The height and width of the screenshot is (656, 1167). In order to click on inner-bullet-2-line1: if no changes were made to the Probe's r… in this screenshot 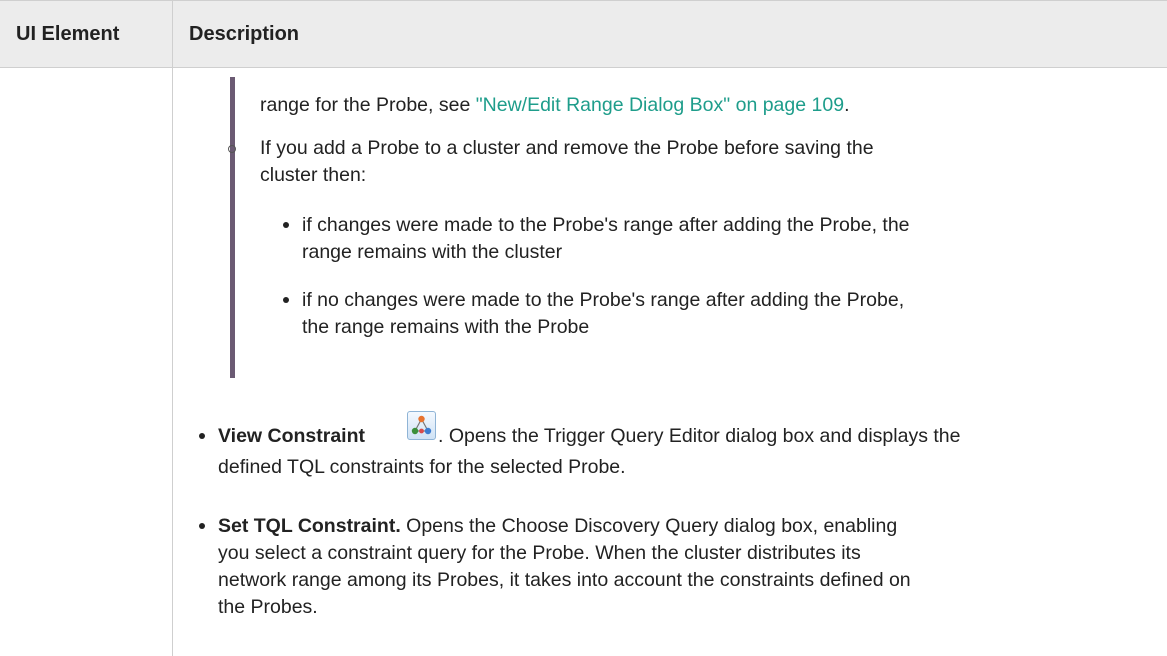, I will do `click(603, 300)`.